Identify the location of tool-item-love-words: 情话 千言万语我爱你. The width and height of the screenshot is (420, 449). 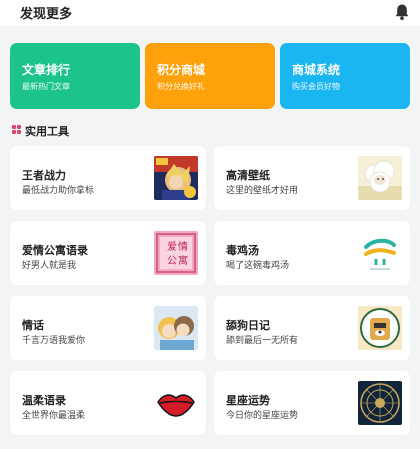
(108, 328).